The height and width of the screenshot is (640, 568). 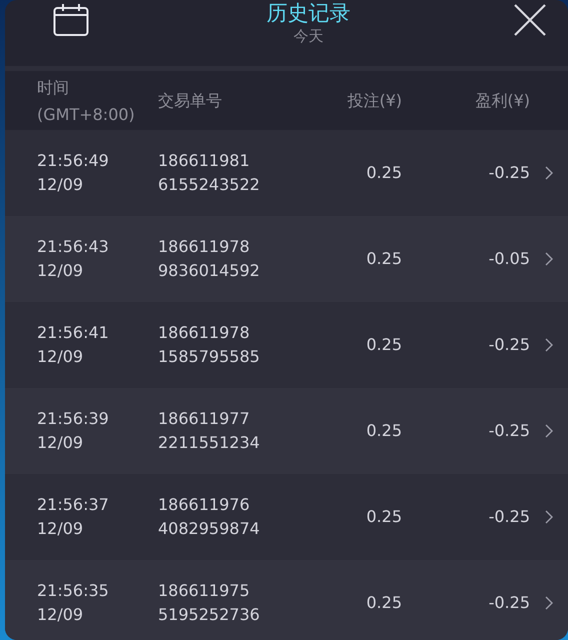 I want to click on time-text: 21:56:49, so click(x=73, y=161).